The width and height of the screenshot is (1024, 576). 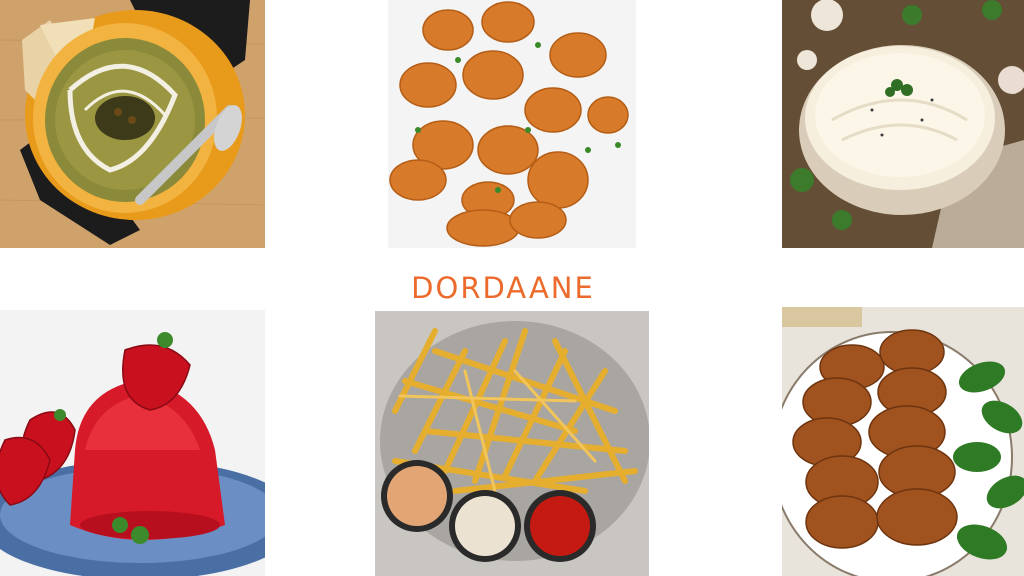 I want to click on soup-photo, so click(x=132, y=124).